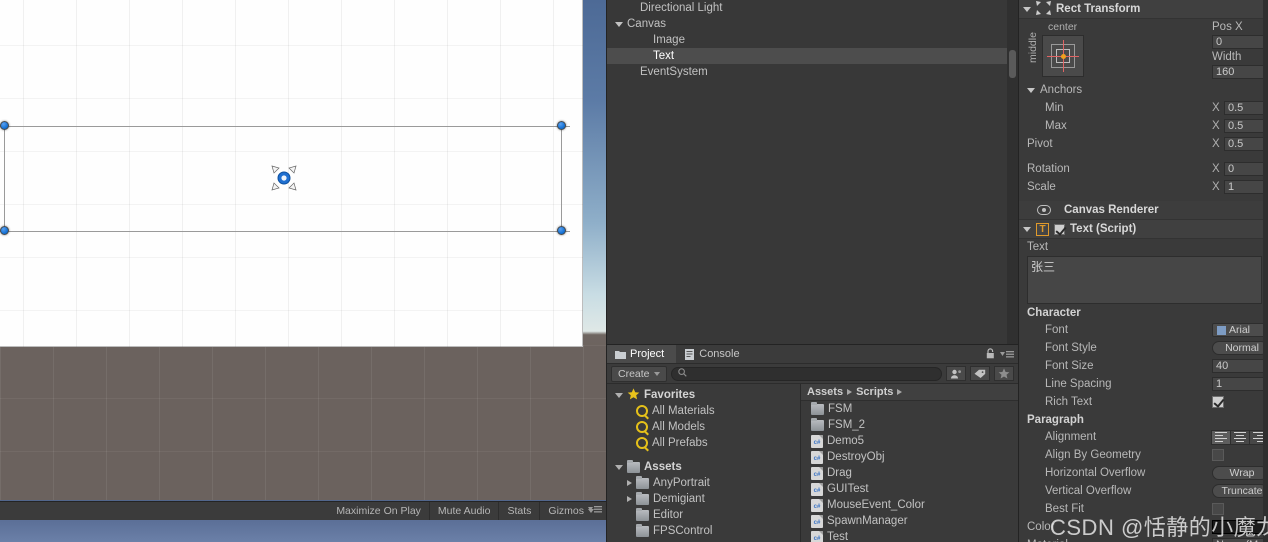  What do you see at coordinates (1059, 229) in the screenshot?
I see `text-component-enabled-checkbox` at bounding box center [1059, 229].